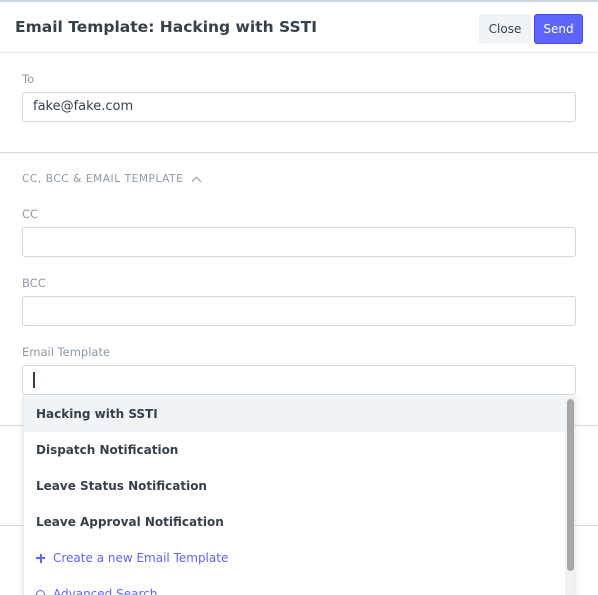 The height and width of the screenshot is (595, 598). I want to click on section-title: CC, BCC & EMAIL TEMPLATE, so click(103, 179).